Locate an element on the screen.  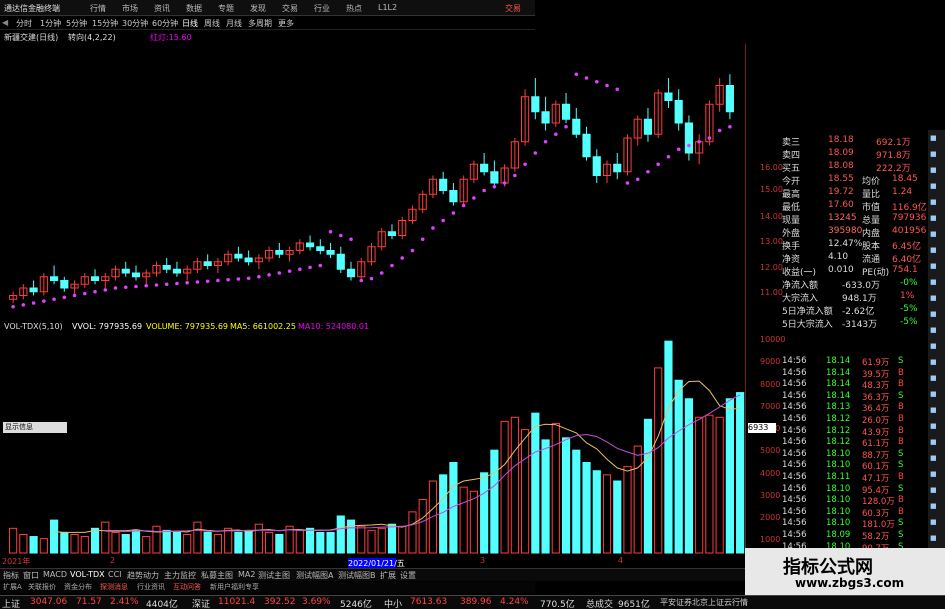
period-tab: 多周期 is located at coordinates (260, 23).